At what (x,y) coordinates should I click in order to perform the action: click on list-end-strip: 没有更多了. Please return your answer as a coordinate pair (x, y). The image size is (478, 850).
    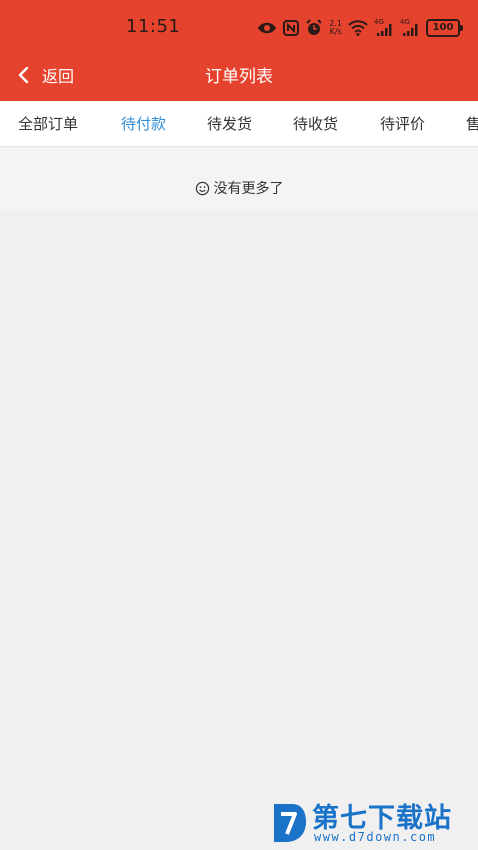
    Looking at the image, I should click on (239, 179).